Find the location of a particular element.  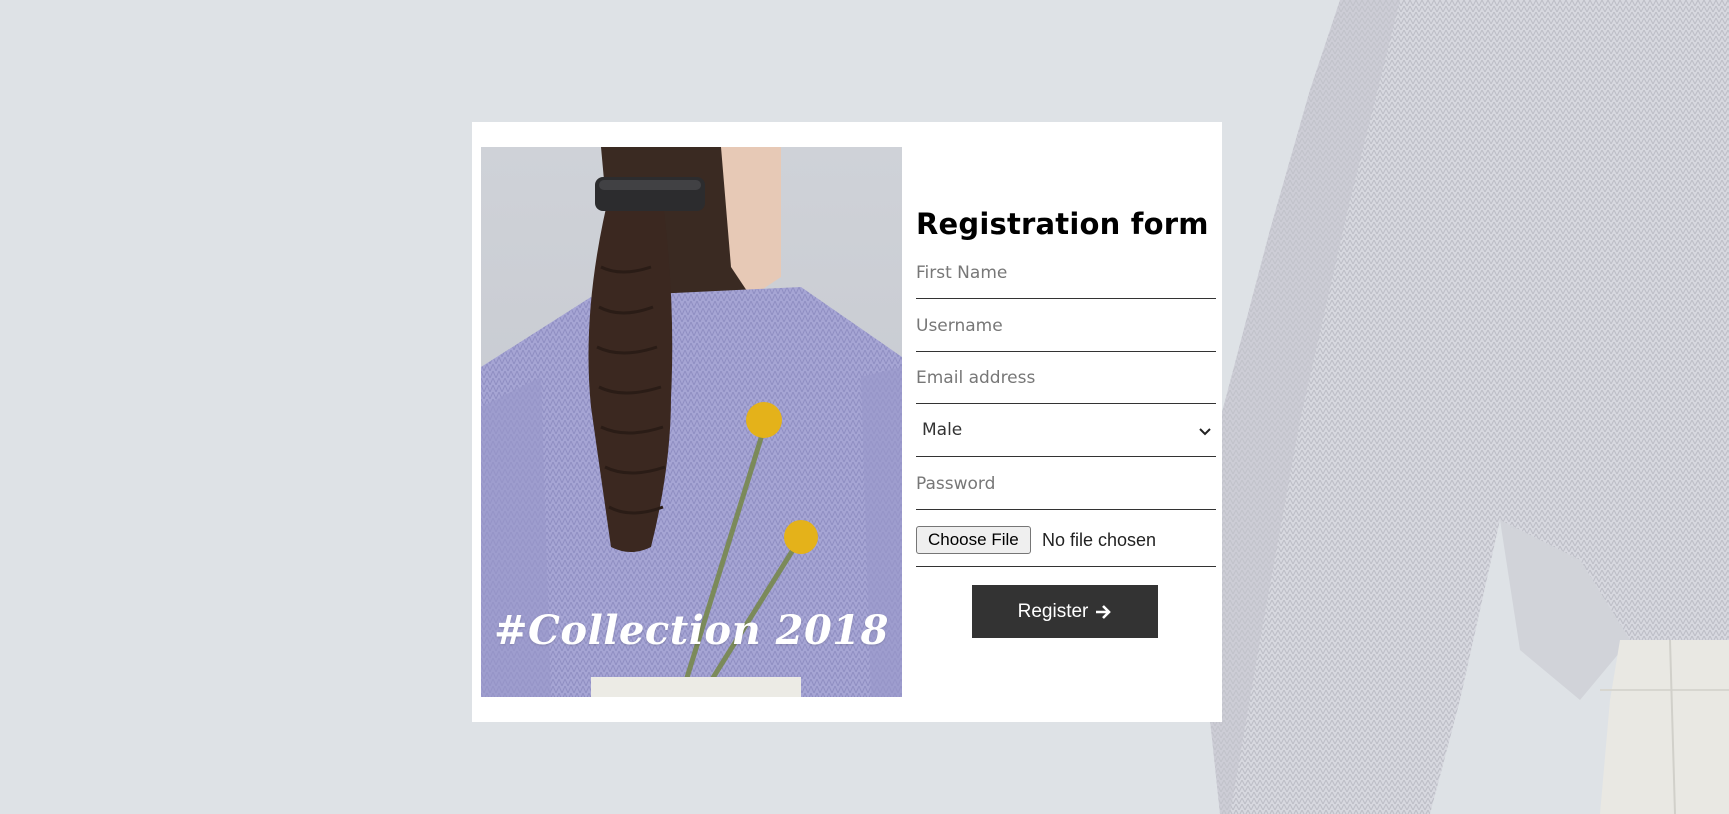

email-field-wrapper is located at coordinates (1066, 378).